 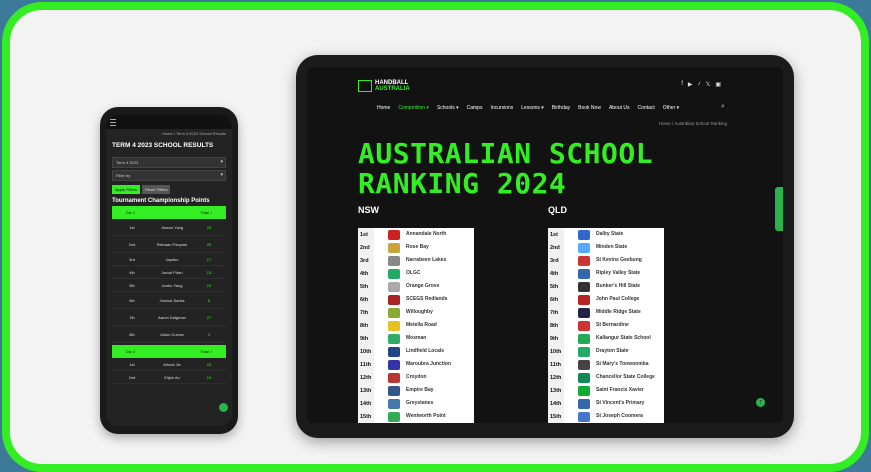 I want to click on school-name: Mosman, so click(x=416, y=337).